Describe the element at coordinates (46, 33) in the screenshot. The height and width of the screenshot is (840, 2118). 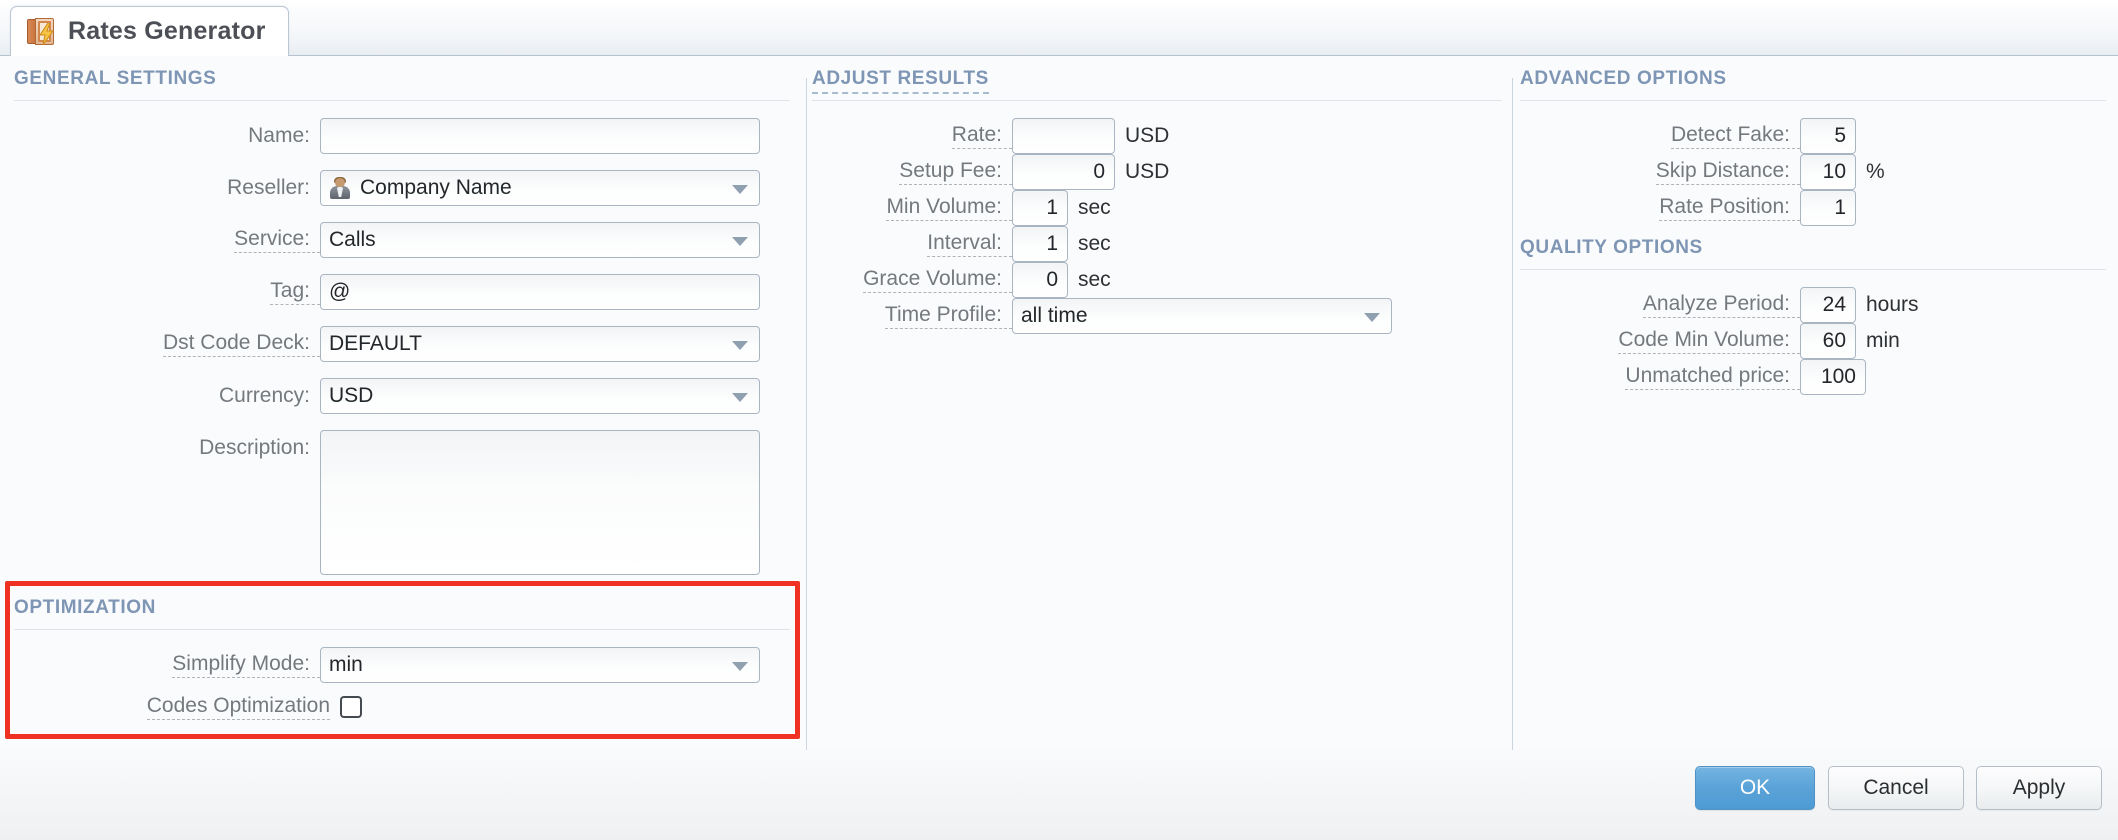
I see `lightning-bolt-icon` at that location.